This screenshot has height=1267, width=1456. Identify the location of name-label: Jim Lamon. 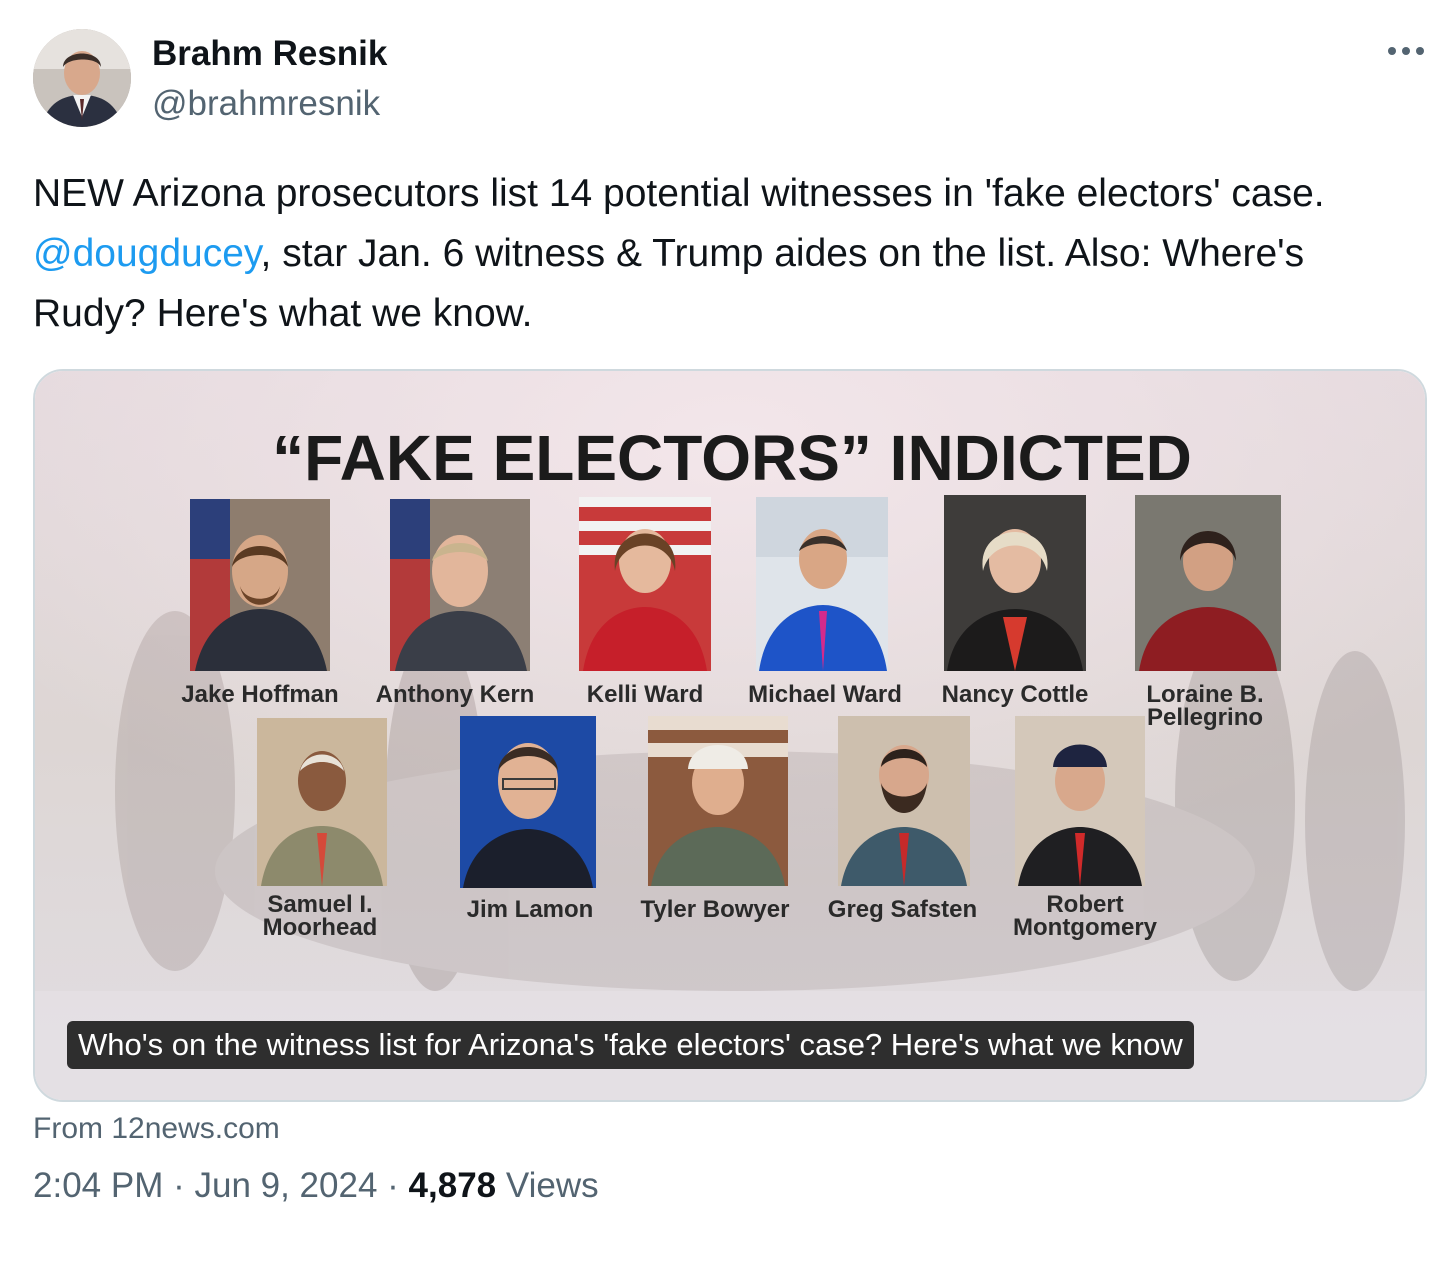
(530, 909).